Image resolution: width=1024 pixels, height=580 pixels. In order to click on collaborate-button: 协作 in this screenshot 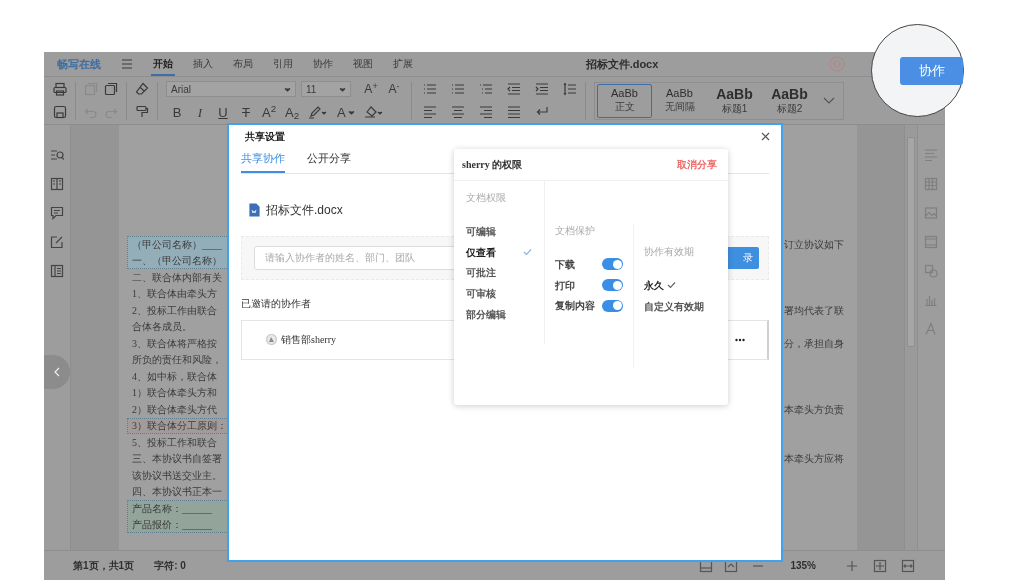, I will do `click(931, 70)`.